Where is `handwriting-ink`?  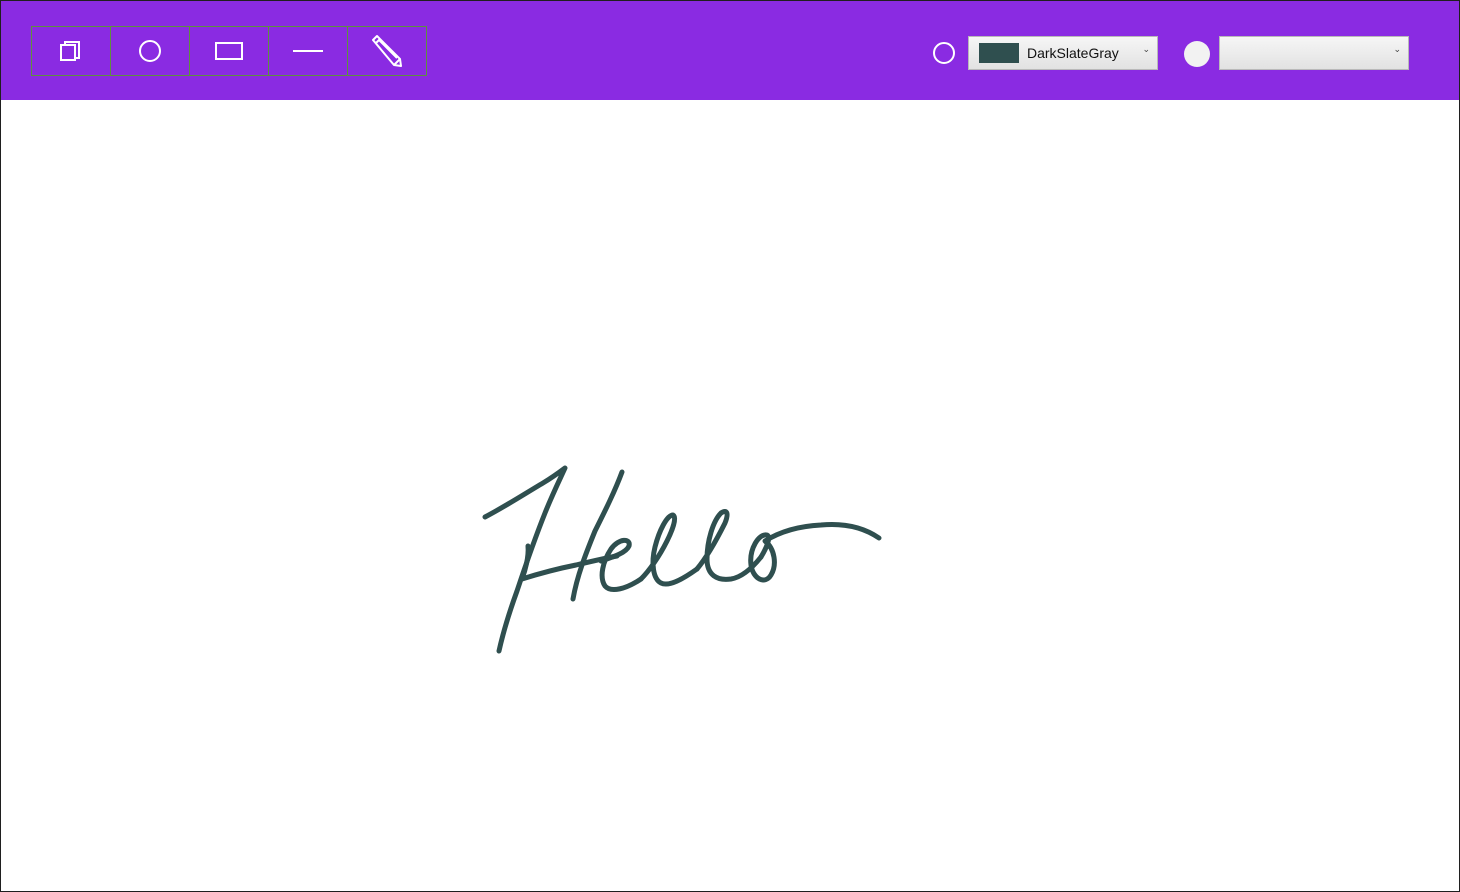 handwriting-ink is located at coordinates (682, 559).